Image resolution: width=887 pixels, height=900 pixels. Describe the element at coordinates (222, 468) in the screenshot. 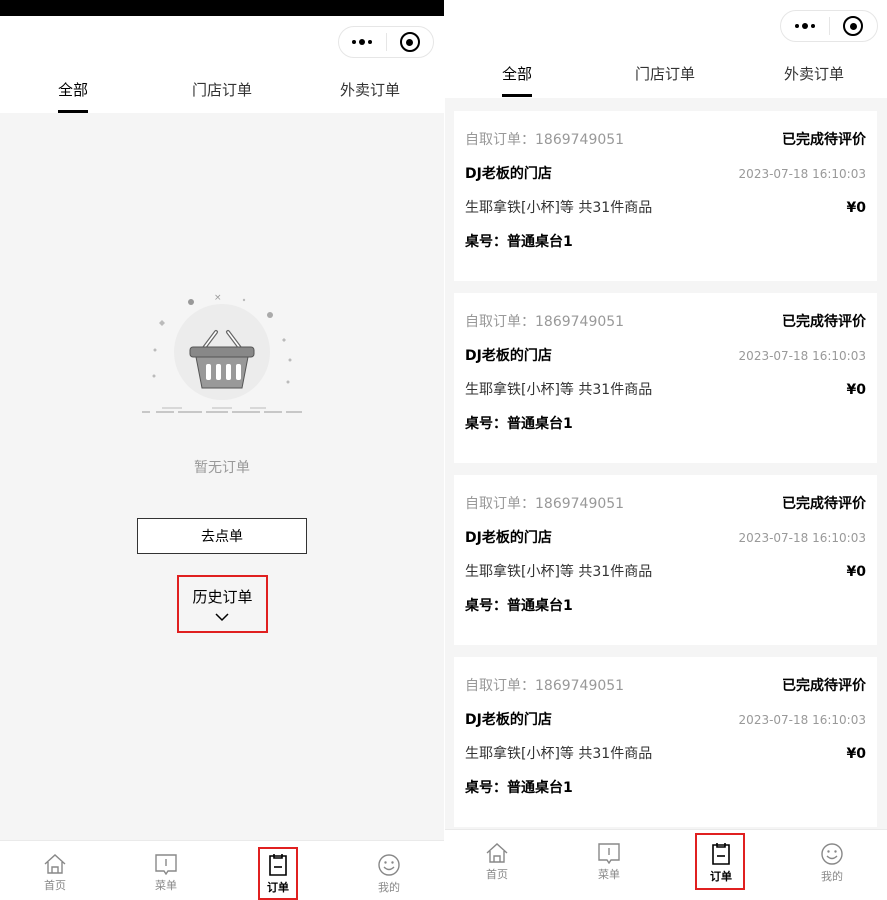

I see `empty-order-message: 暂无订单` at that location.